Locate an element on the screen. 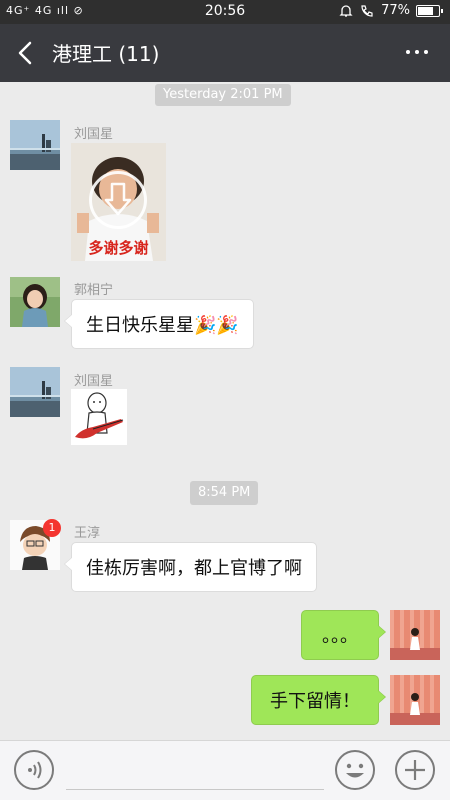 The image size is (450, 800). more-dots-icon is located at coordinates (417, 52).